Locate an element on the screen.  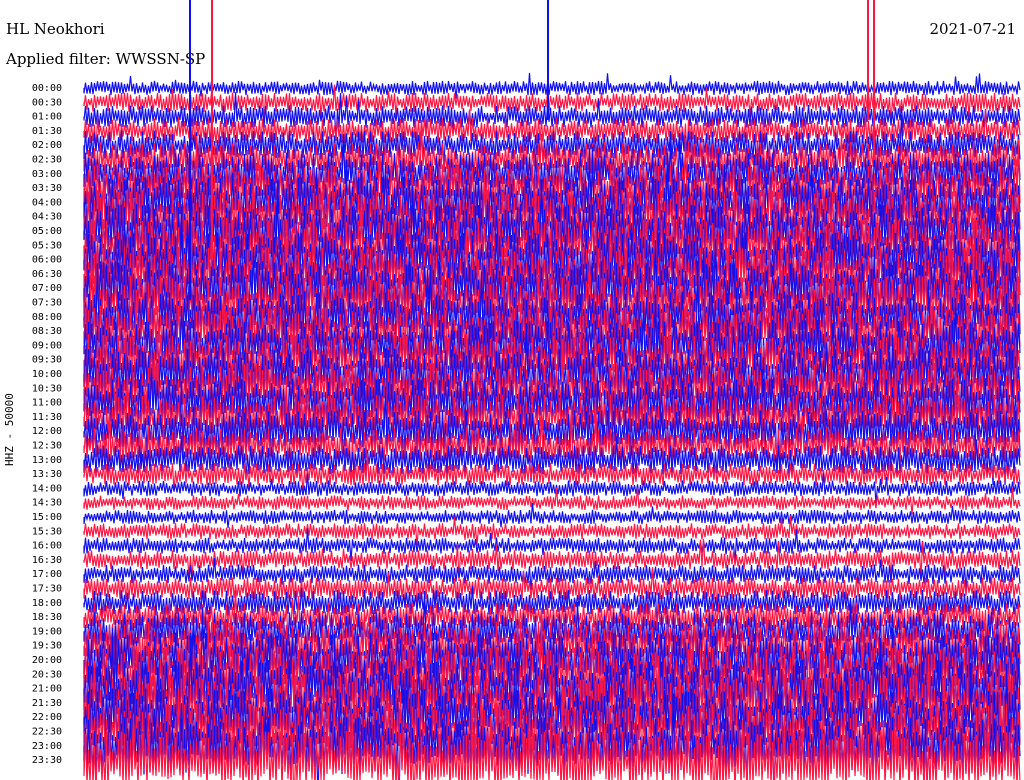
row-tick-label: 18:30 is located at coordinates (47, 617).